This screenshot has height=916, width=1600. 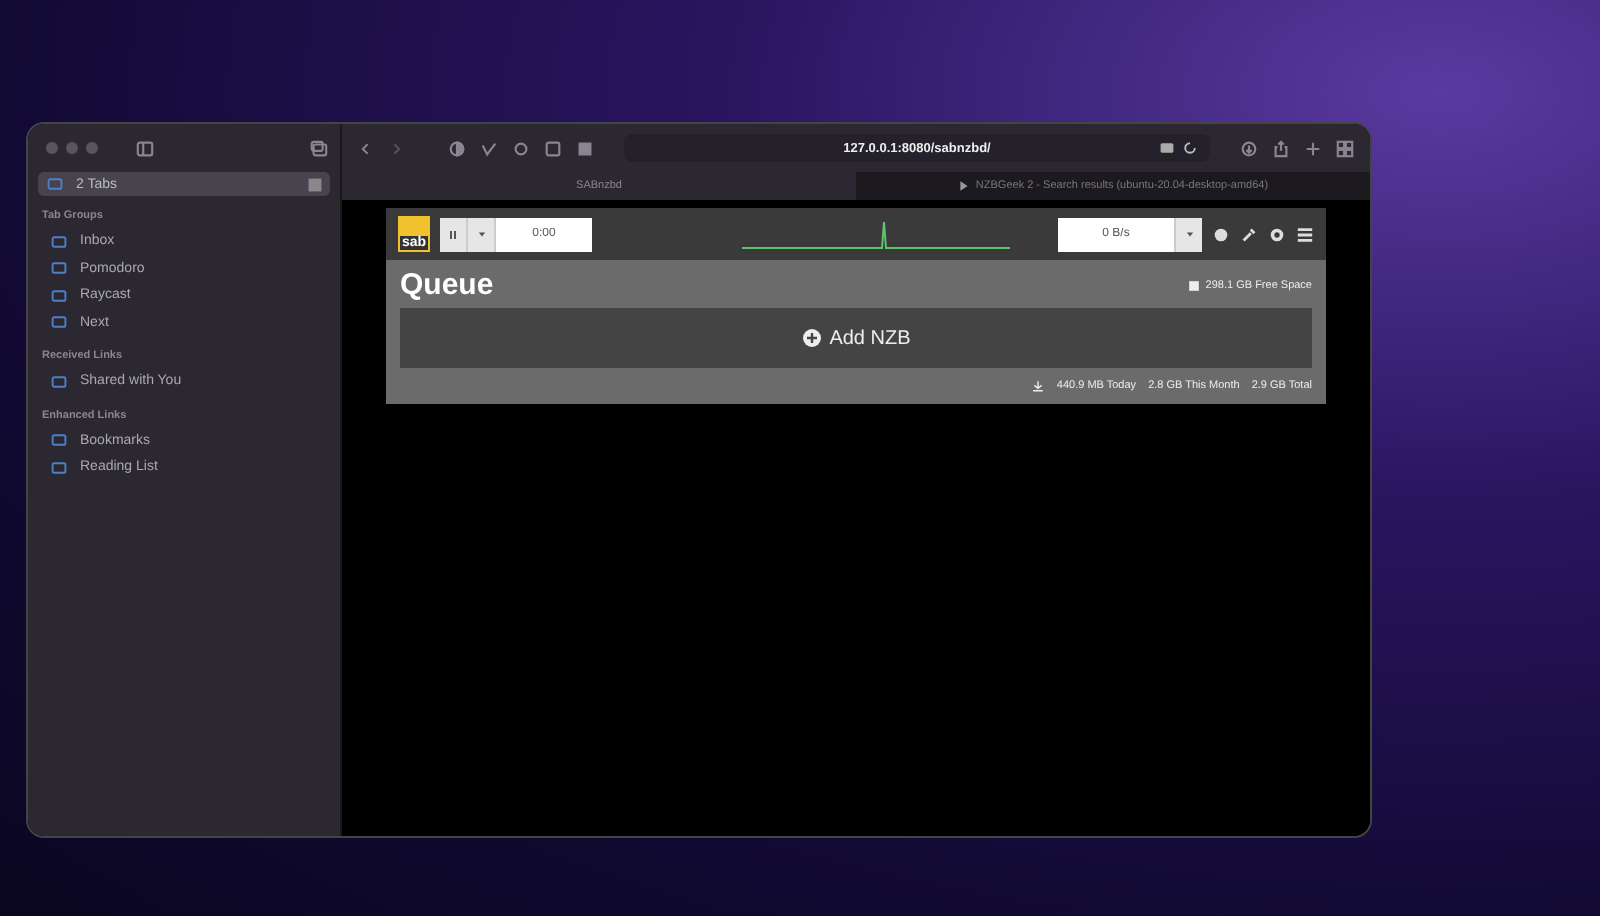 What do you see at coordinates (145, 148) in the screenshot?
I see `sidebar-icon` at bounding box center [145, 148].